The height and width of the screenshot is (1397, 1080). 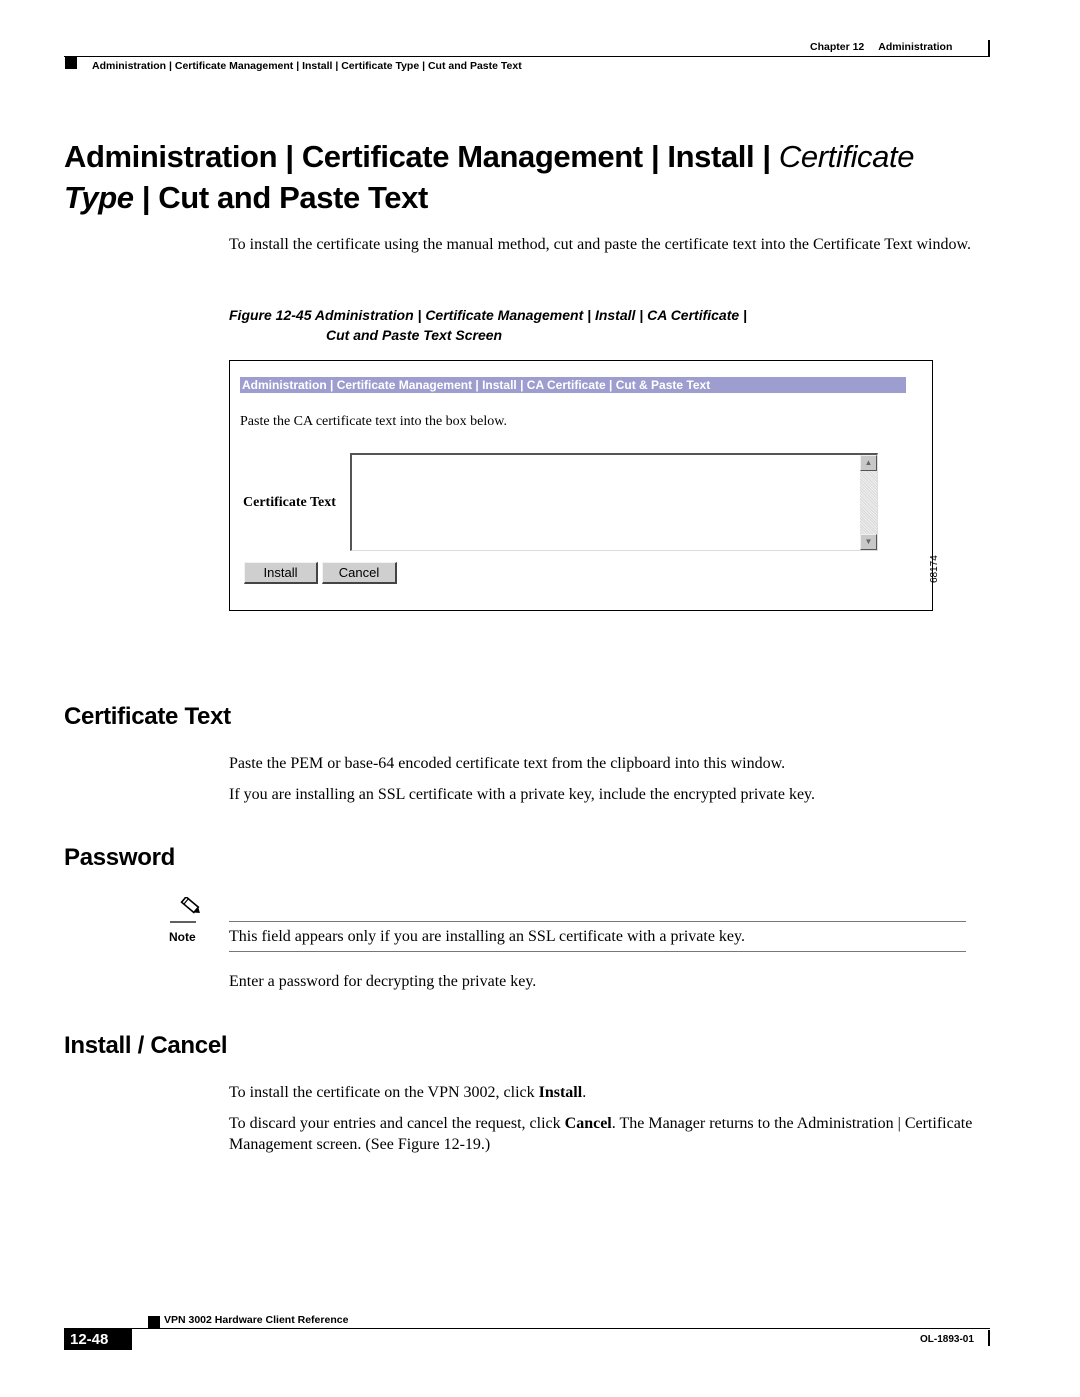 What do you see at coordinates (146, 1045) in the screenshot?
I see `section-heading-install-cancel: Install / Cancel` at bounding box center [146, 1045].